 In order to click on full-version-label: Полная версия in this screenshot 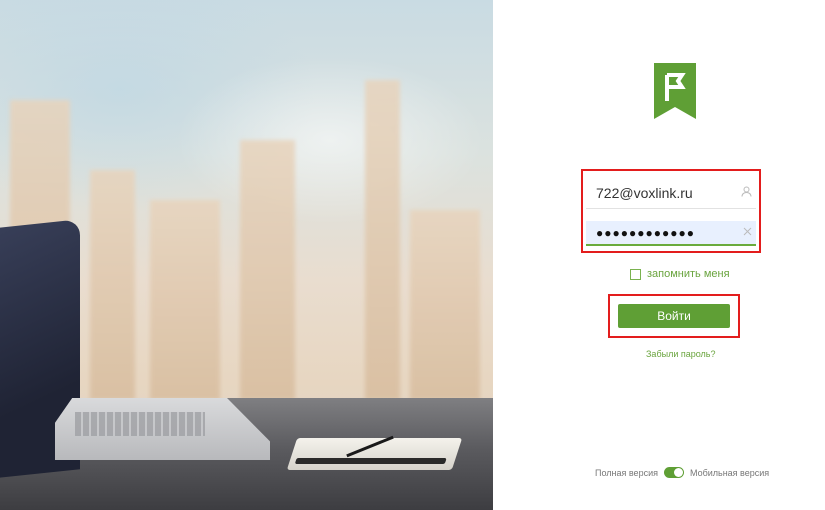, I will do `click(626, 473)`.